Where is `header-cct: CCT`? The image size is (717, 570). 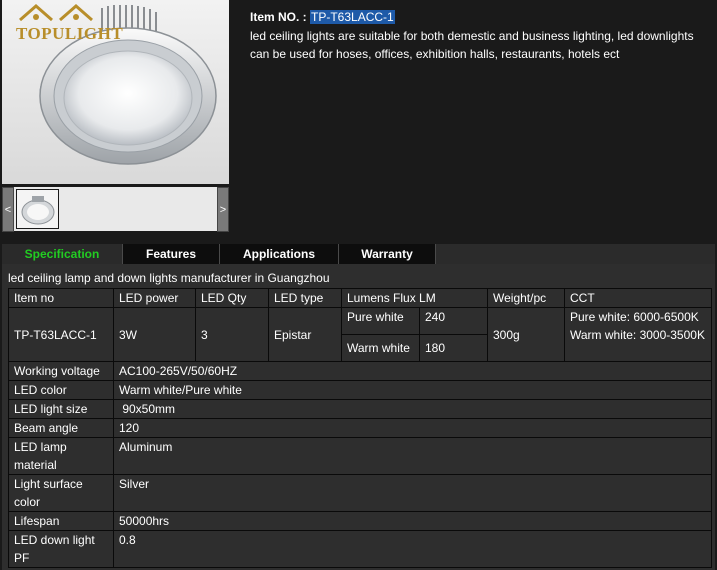
header-cct: CCT is located at coordinates (638, 298).